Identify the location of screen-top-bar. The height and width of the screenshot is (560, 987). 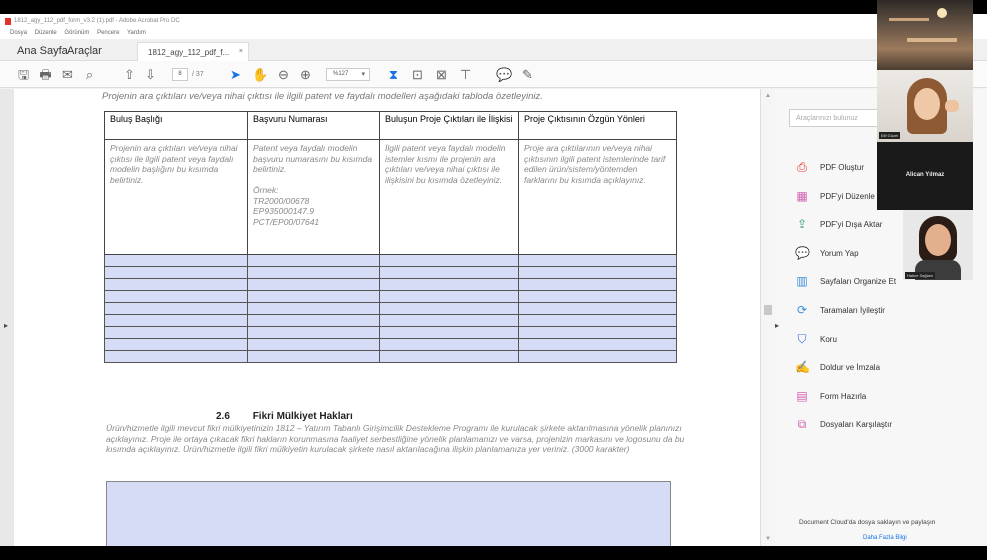
(493, 7).